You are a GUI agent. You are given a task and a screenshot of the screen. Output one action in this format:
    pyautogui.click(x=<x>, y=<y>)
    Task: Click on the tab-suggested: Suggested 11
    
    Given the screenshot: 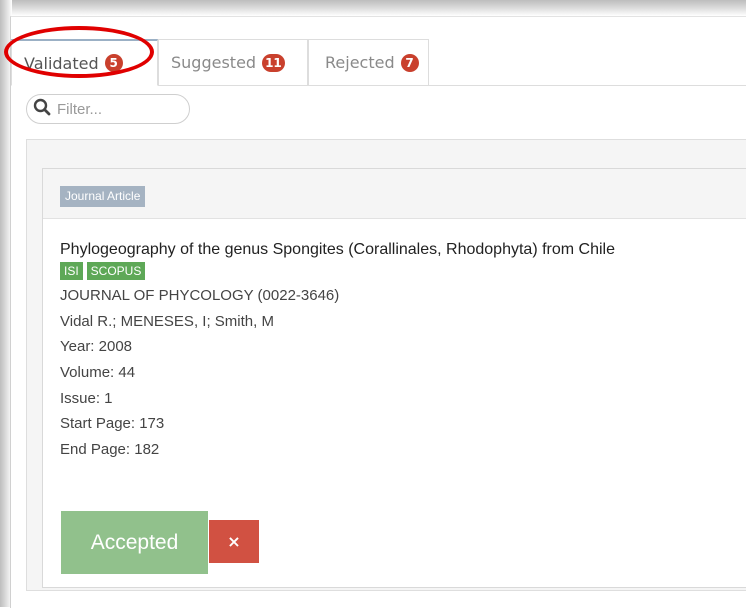 What is the action you would take?
    pyautogui.click(x=233, y=62)
    